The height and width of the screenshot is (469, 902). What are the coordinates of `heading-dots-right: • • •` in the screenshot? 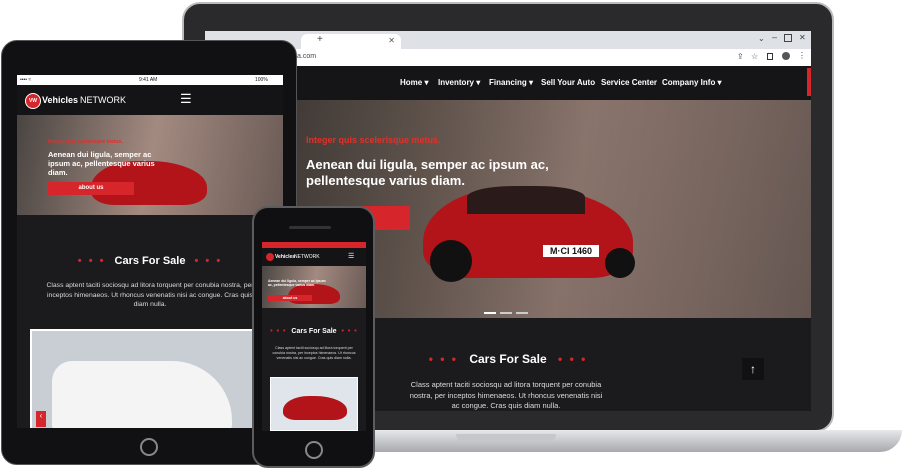 It's located at (573, 359).